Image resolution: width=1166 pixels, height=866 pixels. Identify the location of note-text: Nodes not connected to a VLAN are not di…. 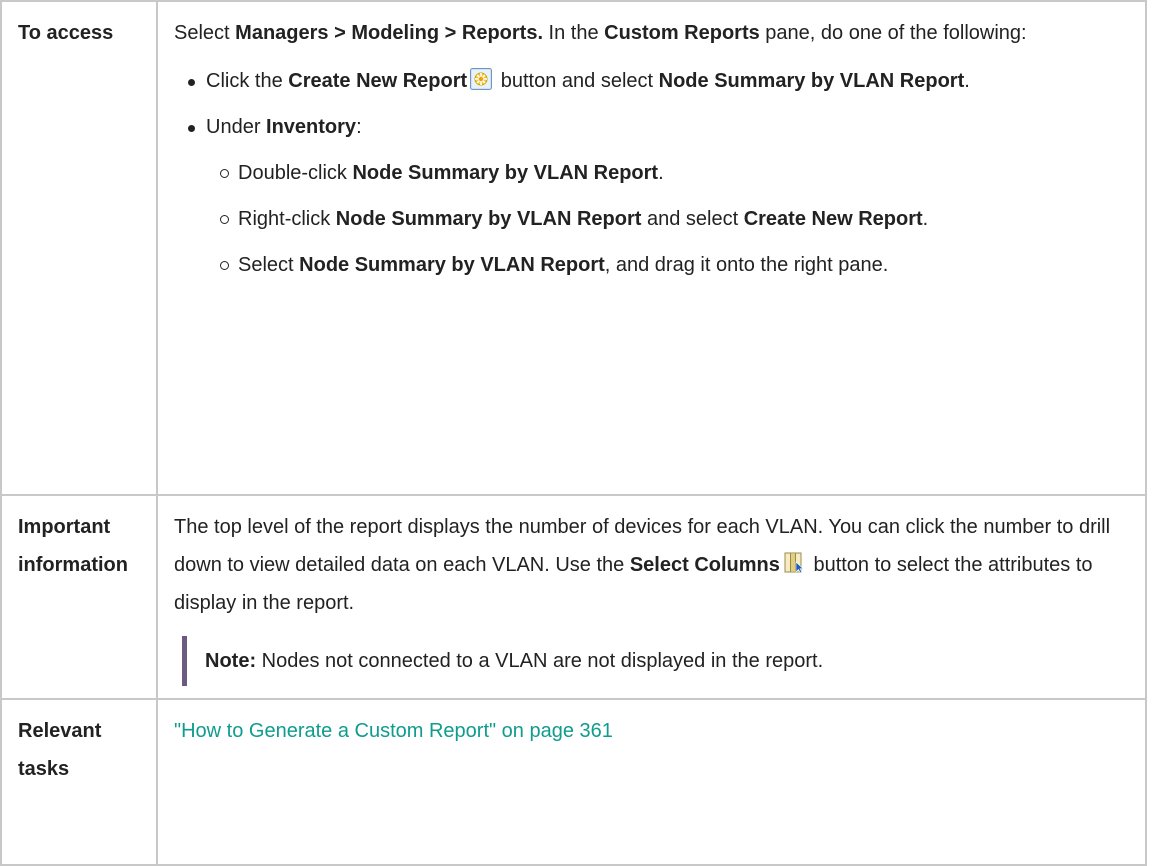
(540, 661).